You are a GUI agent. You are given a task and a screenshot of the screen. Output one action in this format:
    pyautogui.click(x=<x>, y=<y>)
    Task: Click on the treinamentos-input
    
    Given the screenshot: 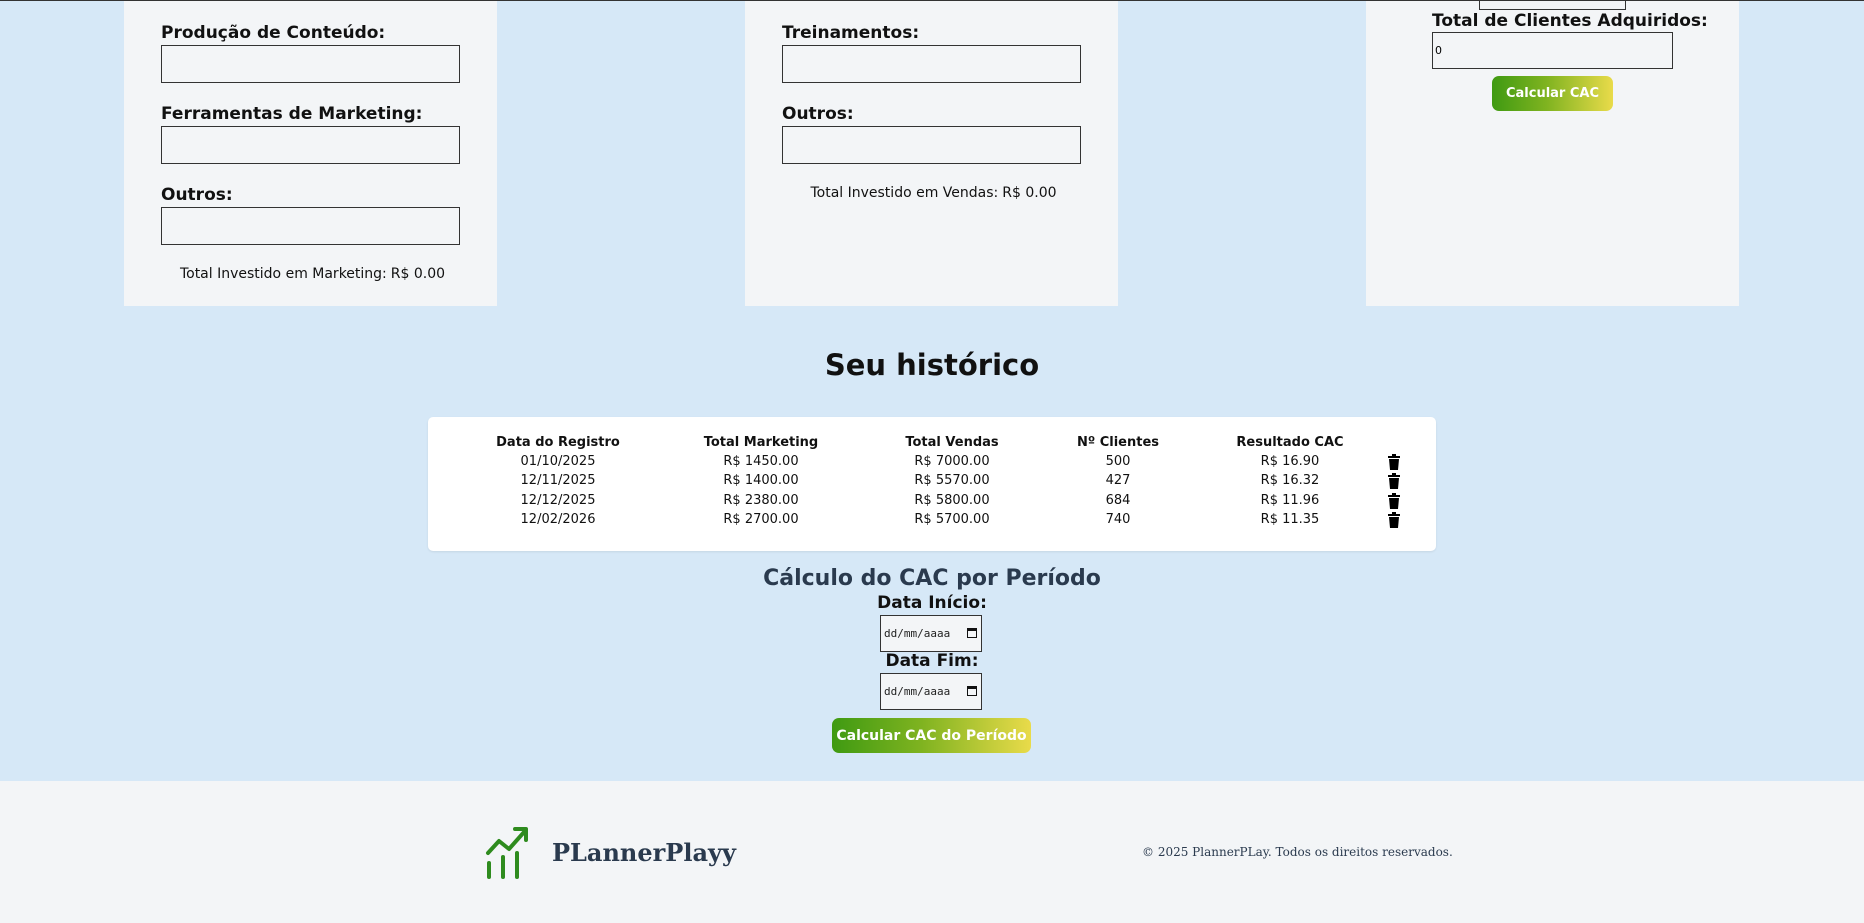 What is the action you would take?
    pyautogui.click(x=931, y=64)
    